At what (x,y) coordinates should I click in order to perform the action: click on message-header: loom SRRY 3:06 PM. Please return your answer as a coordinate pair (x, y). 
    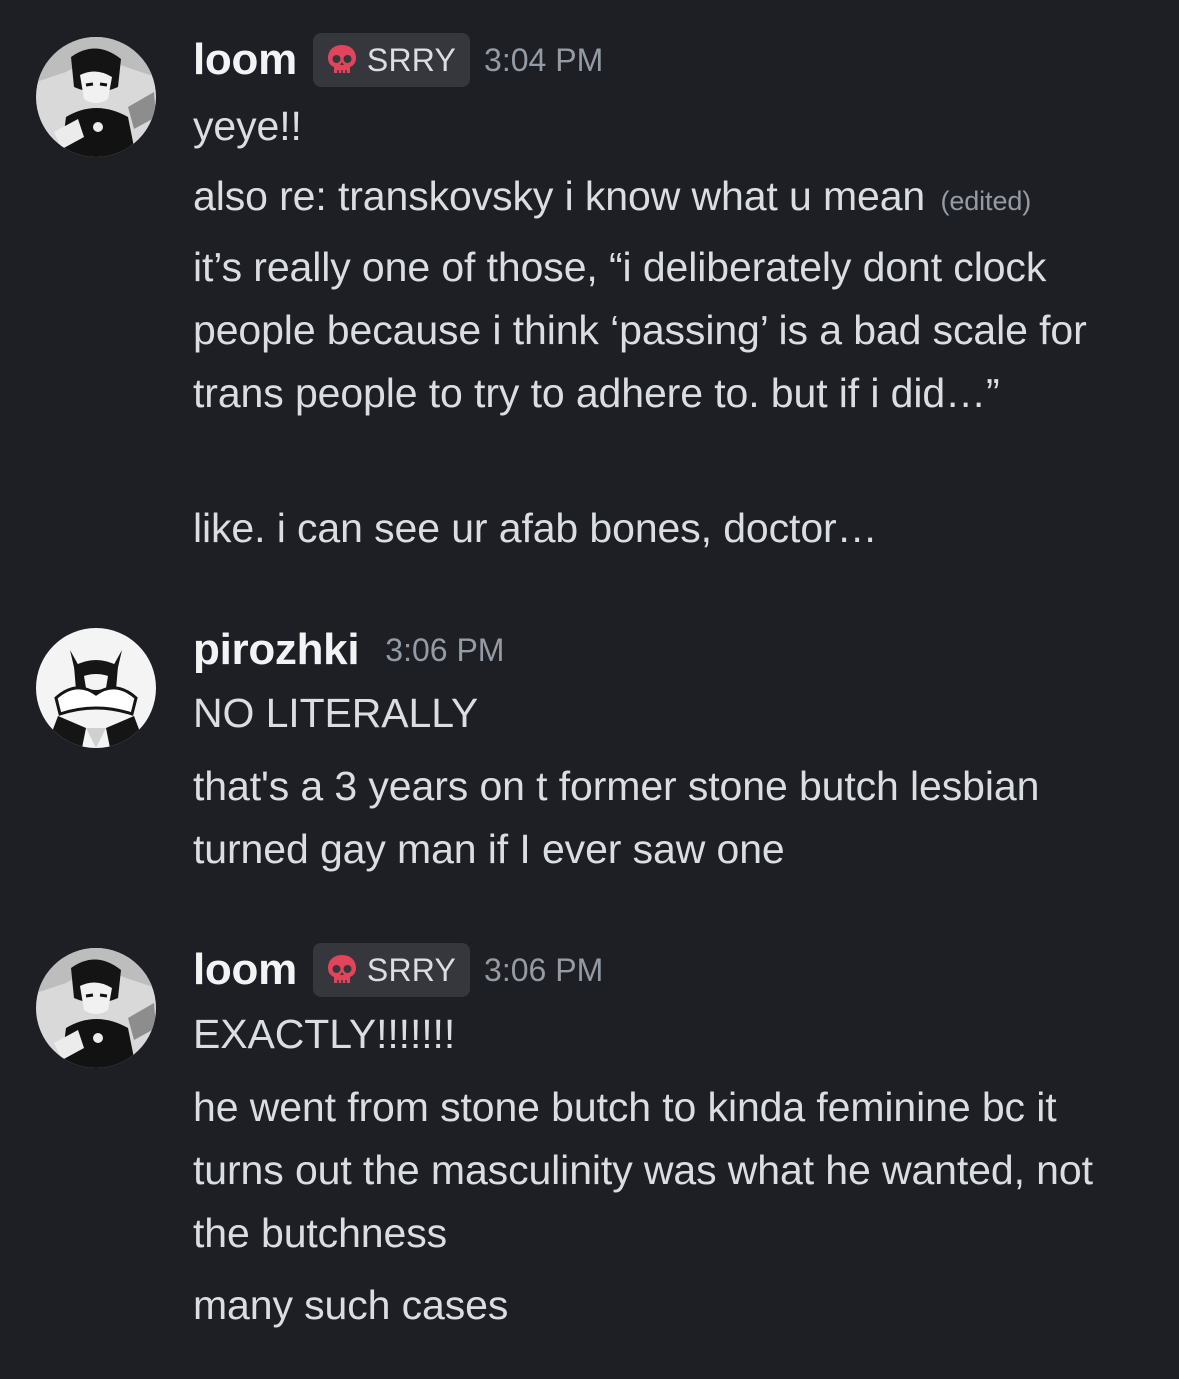
    Looking at the image, I should click on (398, 970).